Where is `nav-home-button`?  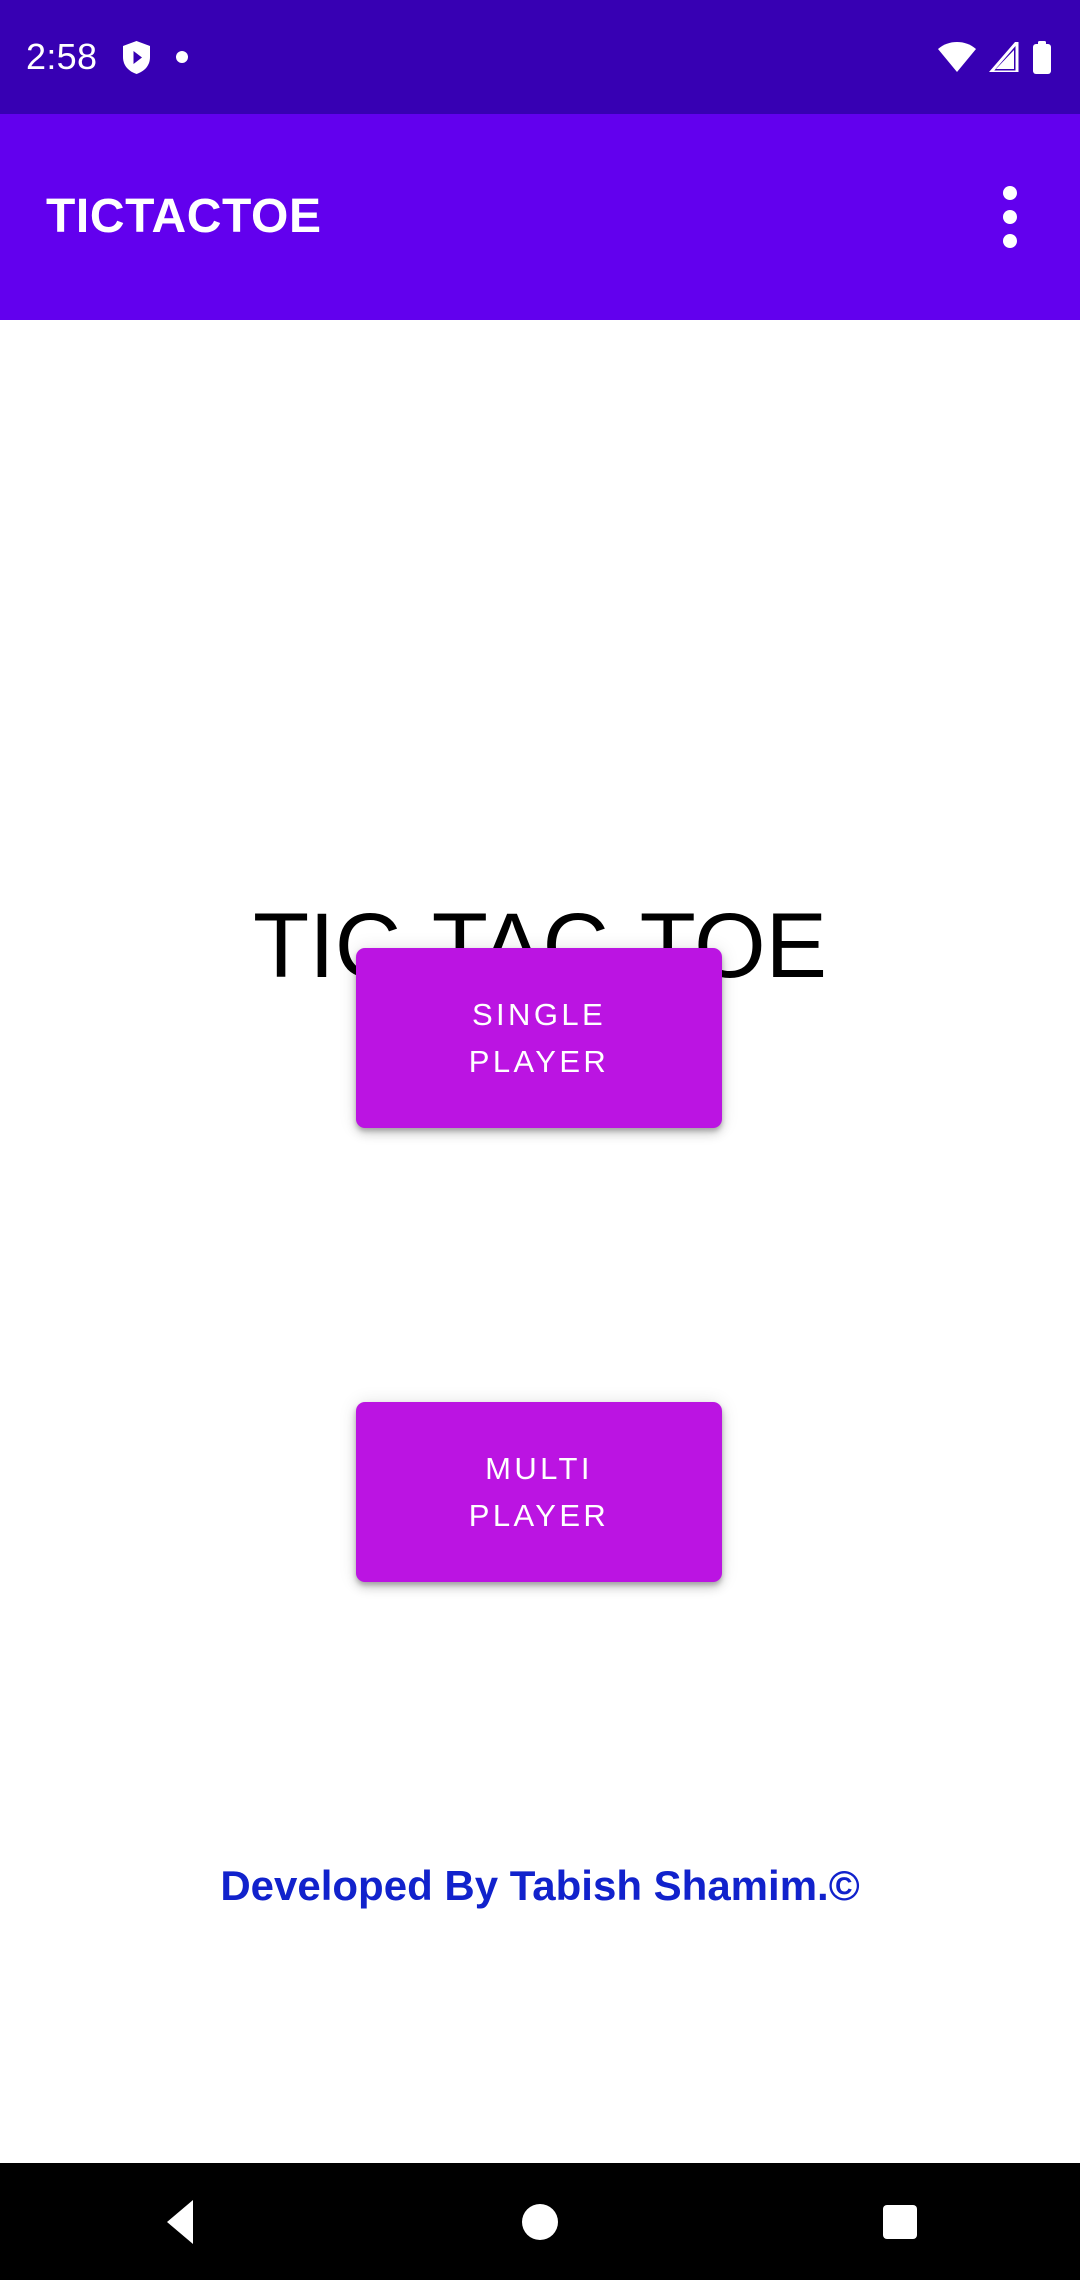
nav-home-button is located at coordinates (540, 2221).